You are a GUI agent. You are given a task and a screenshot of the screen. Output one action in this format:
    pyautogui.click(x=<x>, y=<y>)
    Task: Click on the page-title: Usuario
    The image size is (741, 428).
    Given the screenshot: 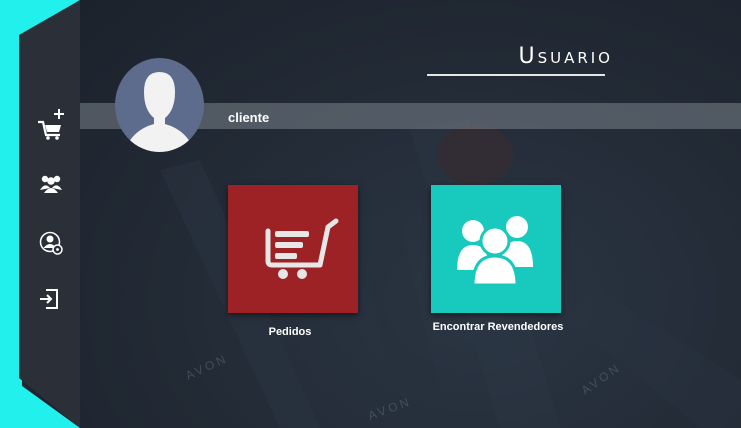 What is the action you would take?
    pyautogui.click(x=565, y=56)
    